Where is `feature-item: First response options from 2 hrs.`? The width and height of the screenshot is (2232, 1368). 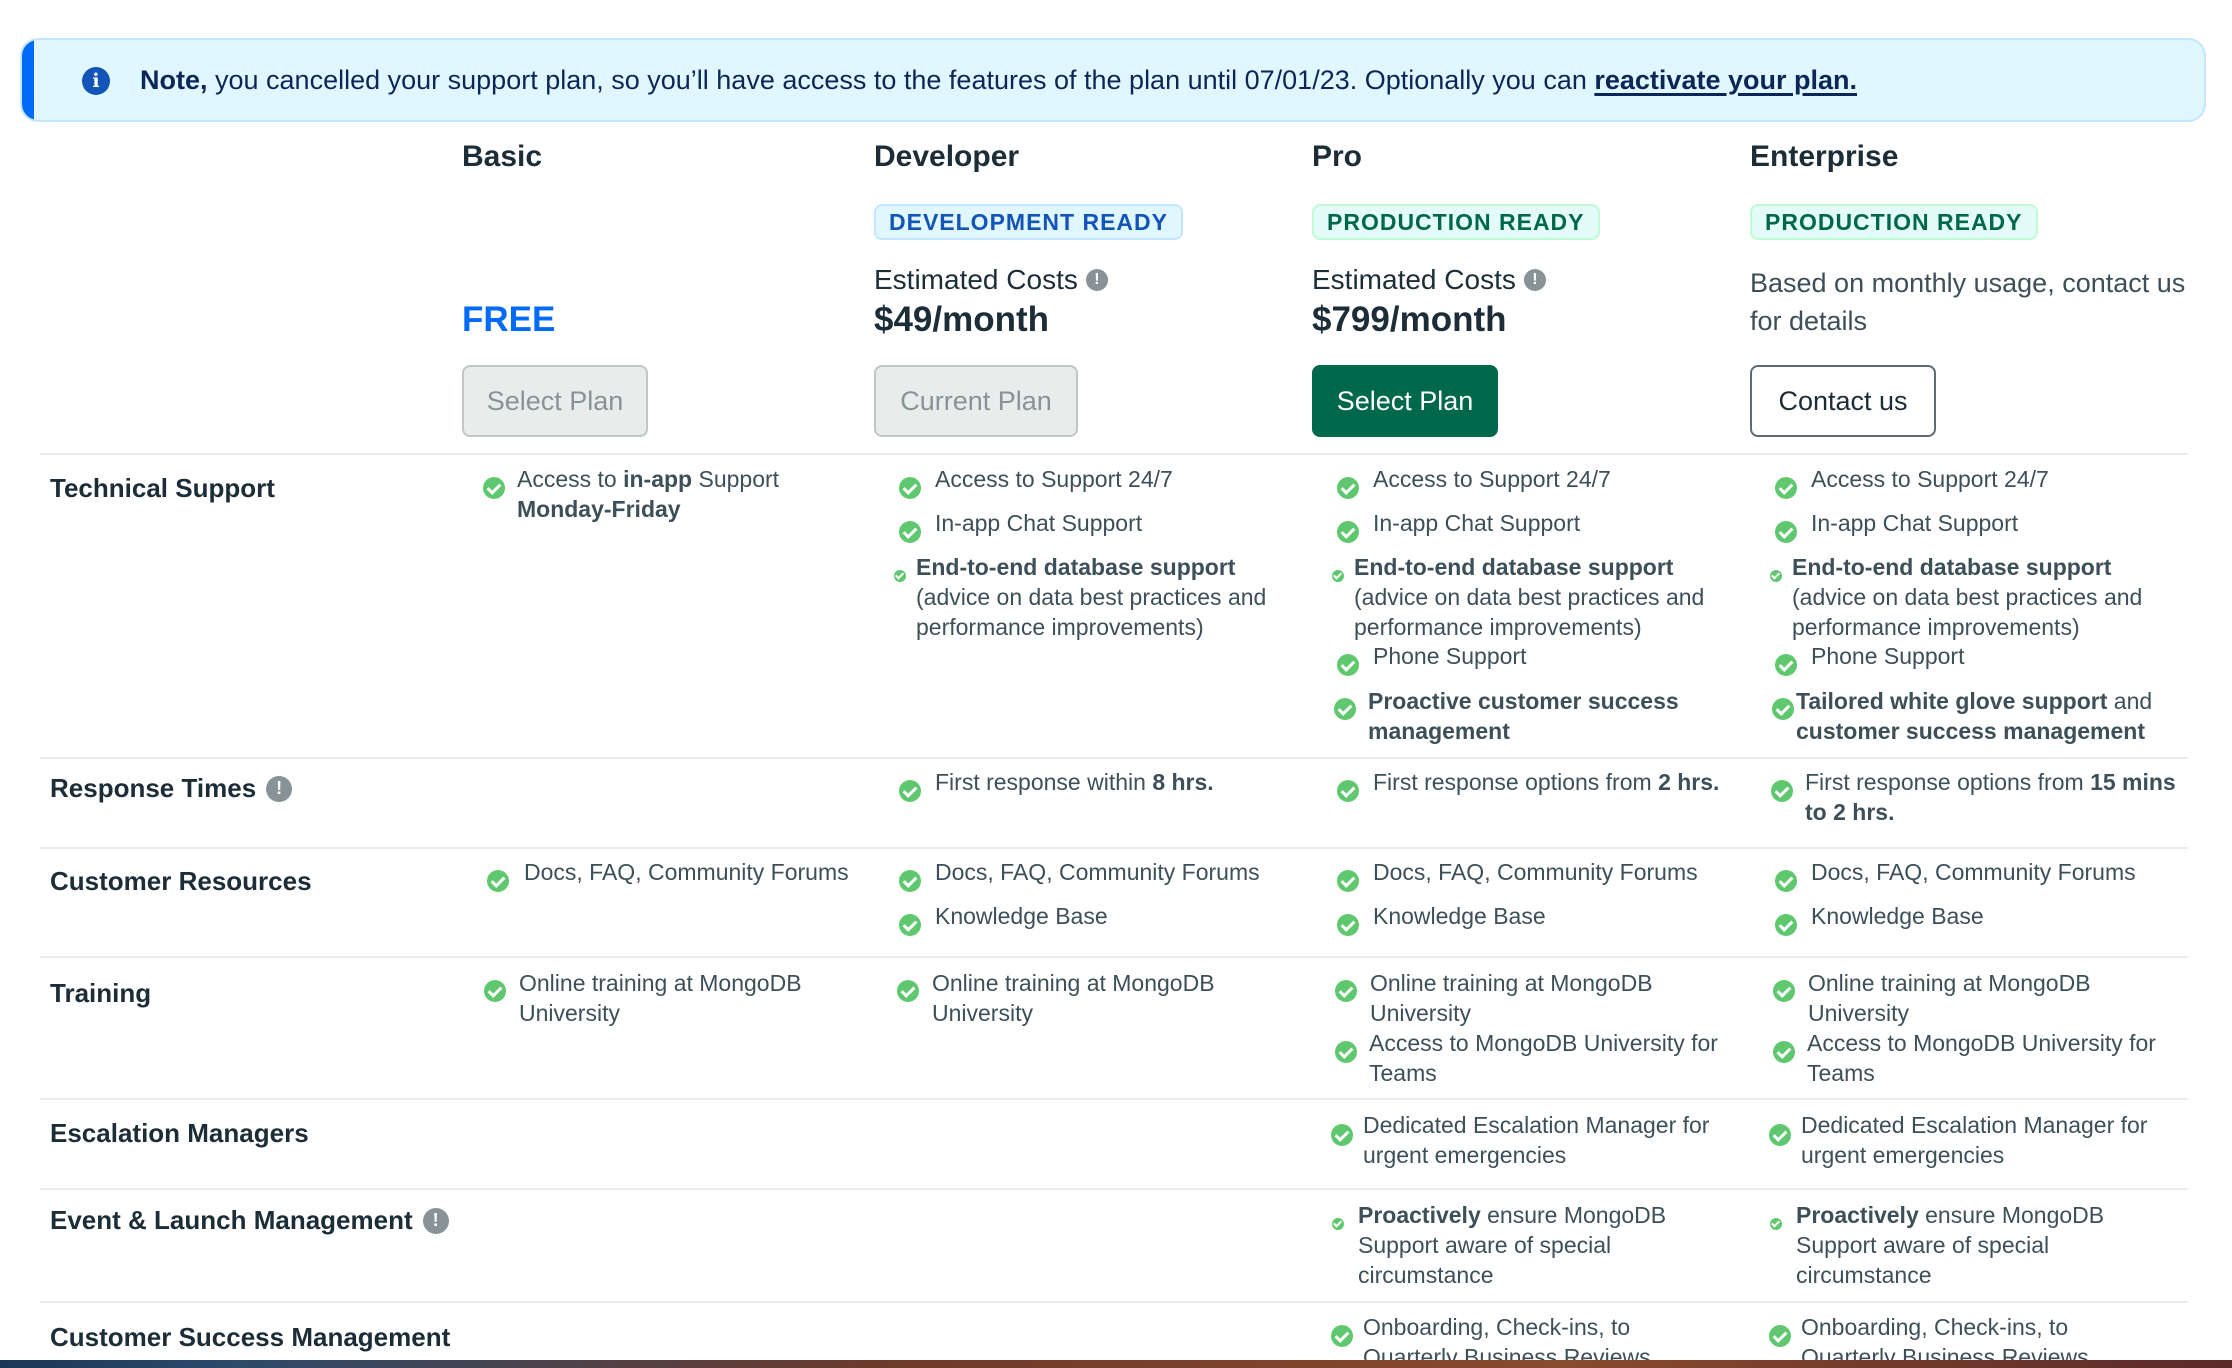 feature-item: First response options from 2 hrs. is located at coordinates (1546, 782).